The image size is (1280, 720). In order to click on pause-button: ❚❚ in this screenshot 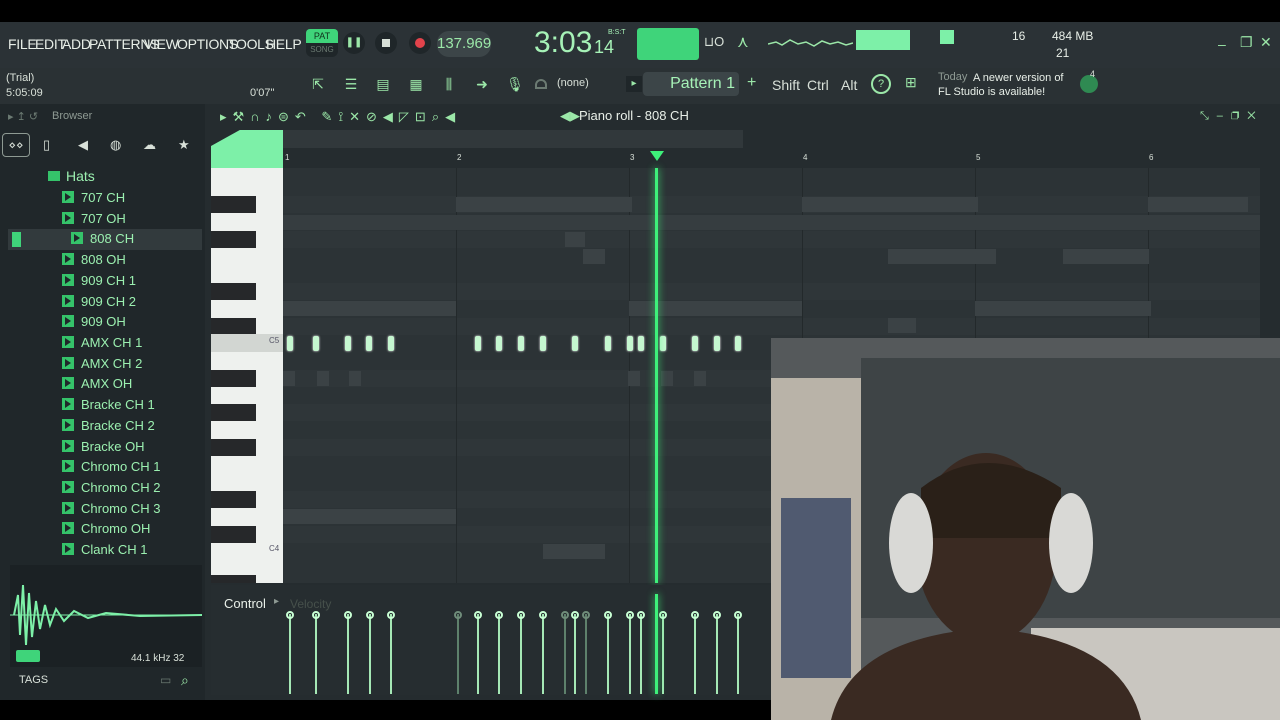, I will do `click(354, 43)`.